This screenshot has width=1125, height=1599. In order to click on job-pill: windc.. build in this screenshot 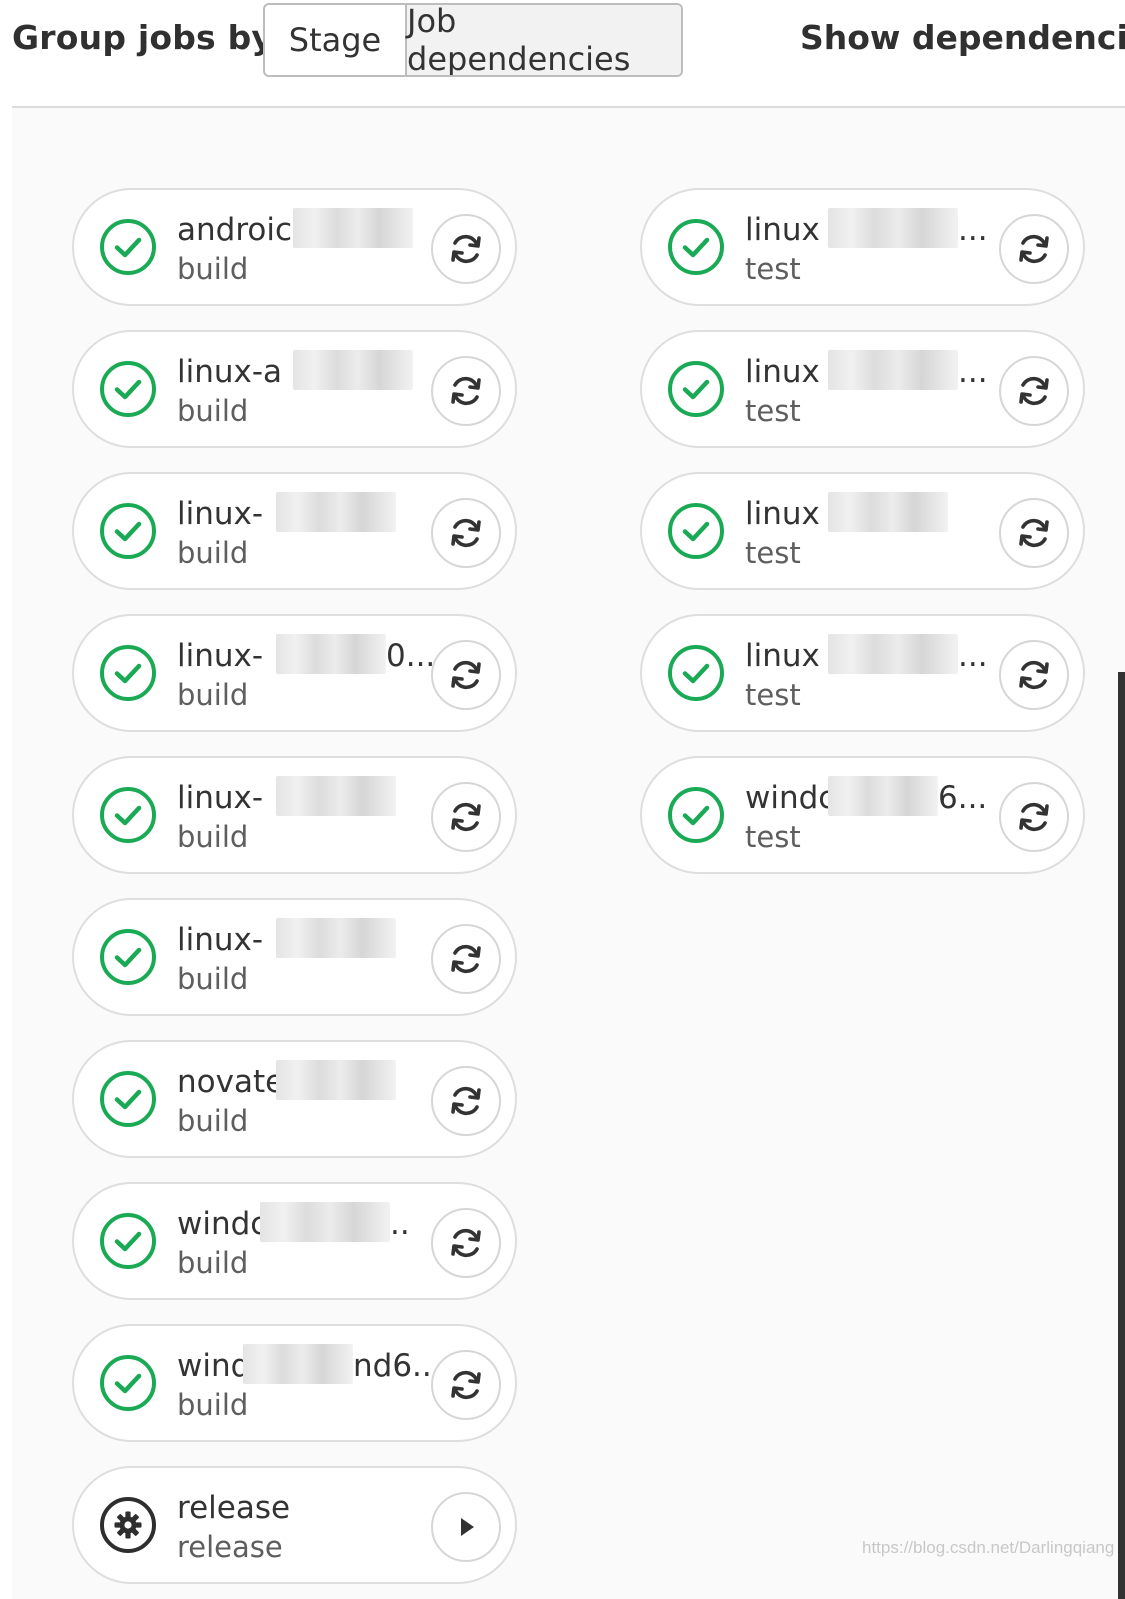, I will do `click(294, 1241)`.